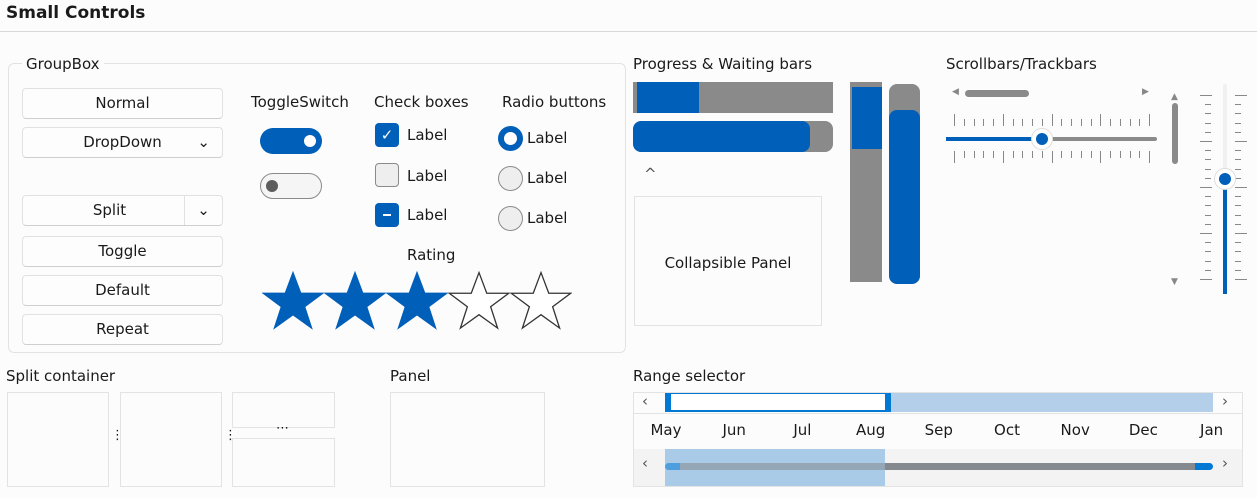  What do you see at coordinates (510, 138) in the screenshot?
I see `radio-selected` at bounding box center [510, 138].